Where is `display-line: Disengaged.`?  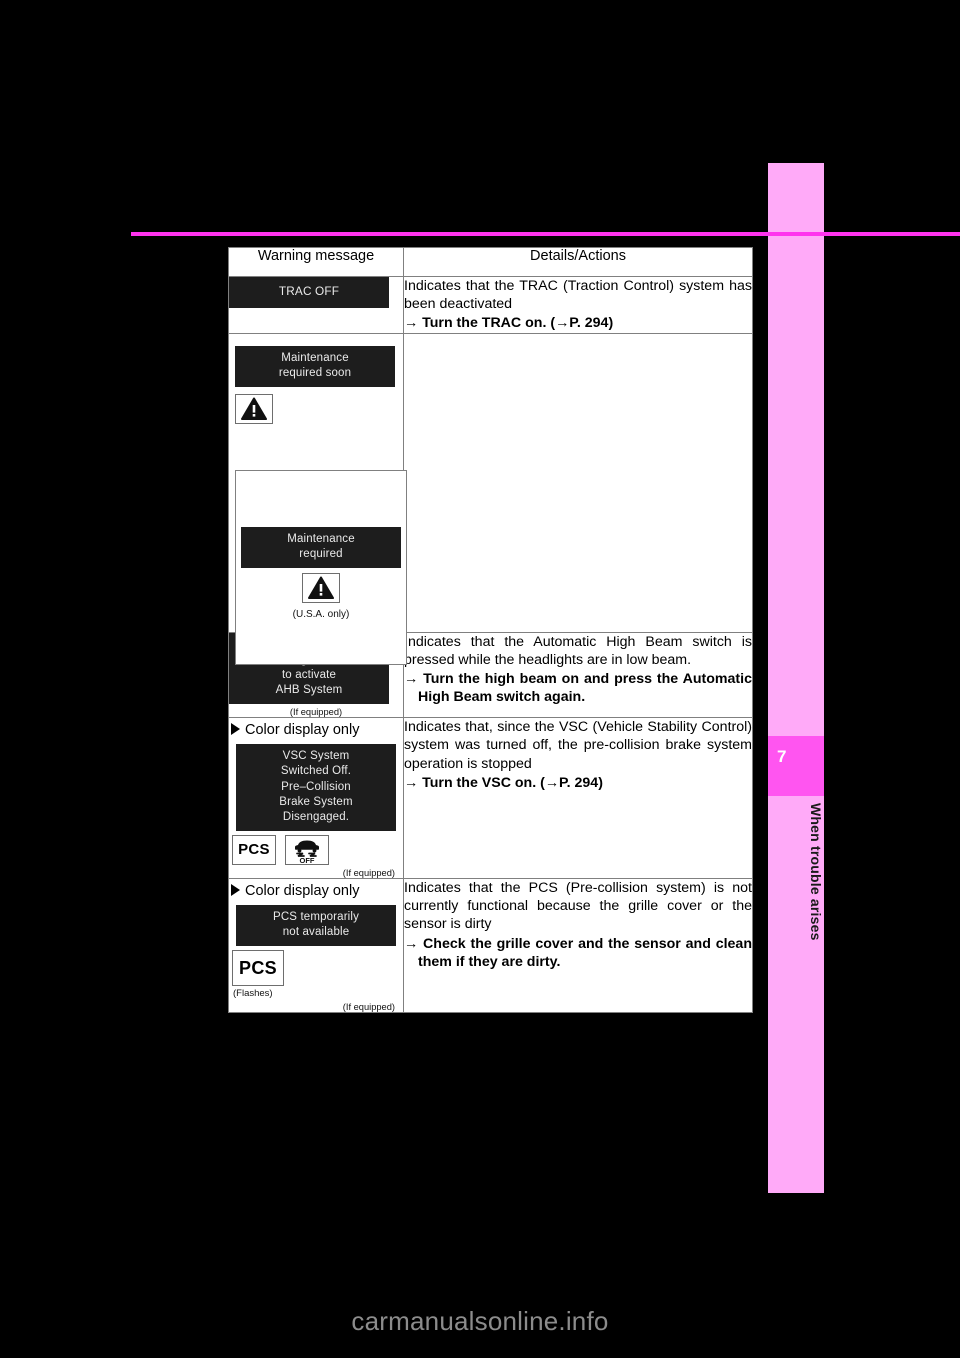
display-line: Disengaged. is located at coordinates (316, 816).